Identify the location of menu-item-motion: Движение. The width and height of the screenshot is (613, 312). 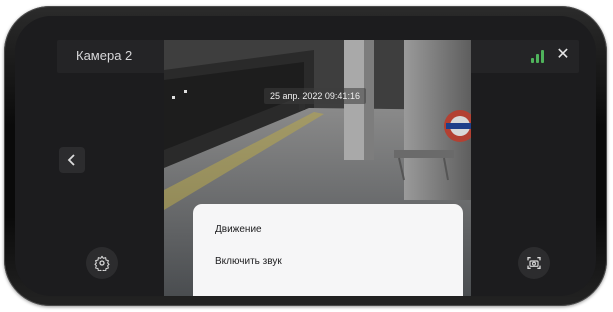
(238, 229).